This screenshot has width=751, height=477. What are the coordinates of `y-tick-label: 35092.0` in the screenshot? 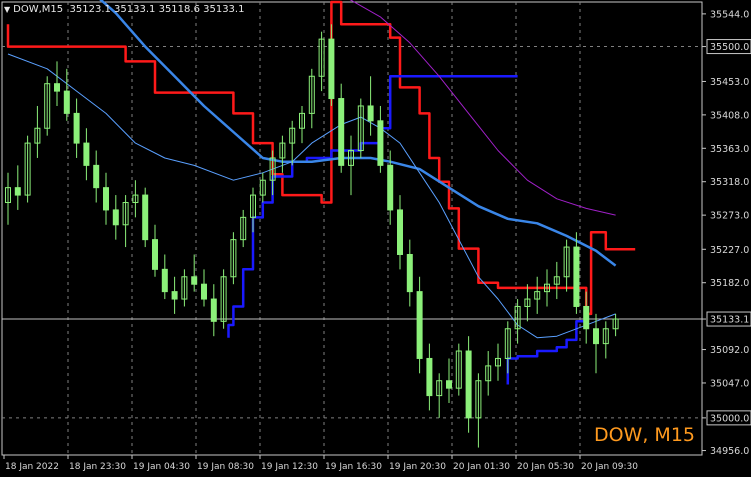 It's located at (729, 350).